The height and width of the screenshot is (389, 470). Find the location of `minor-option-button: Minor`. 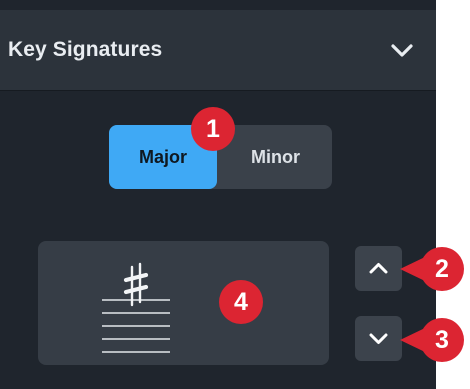

minor-option-button: Minor is located at coordinates (275, 157).